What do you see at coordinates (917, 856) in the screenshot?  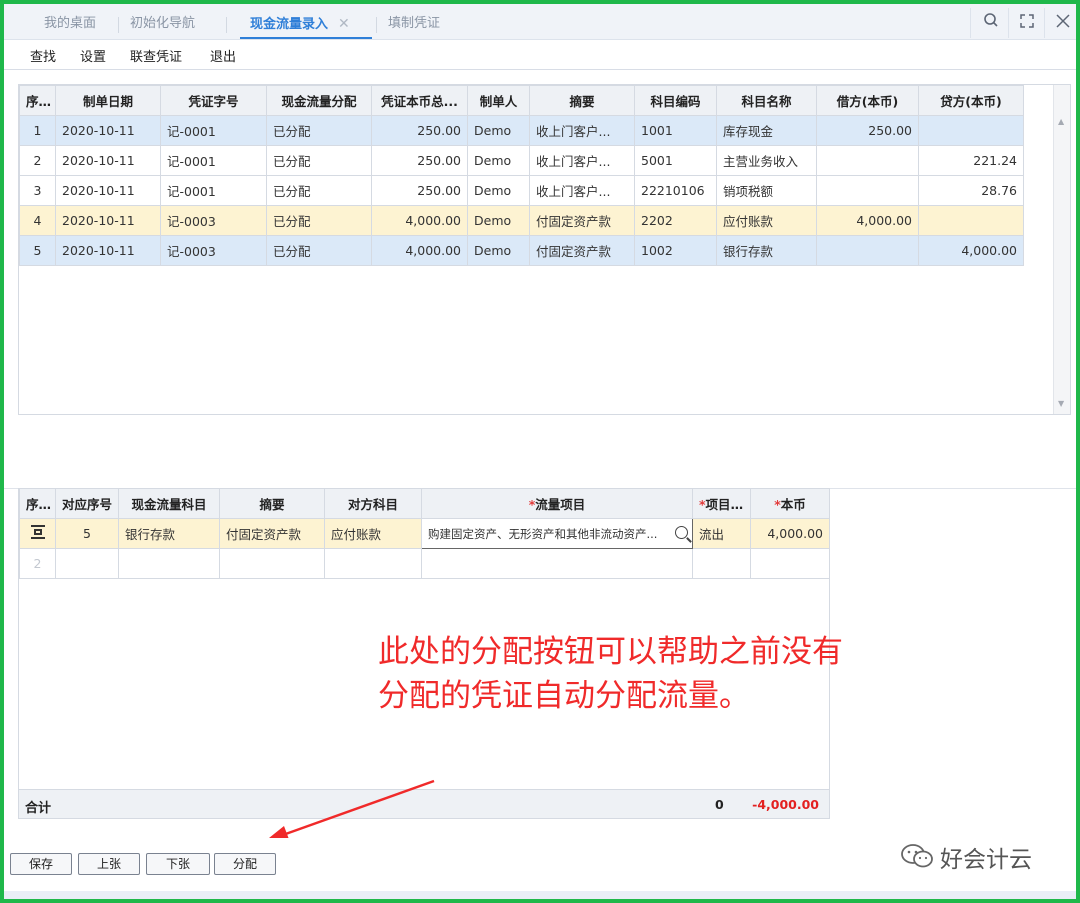 I see `wechat-icon` at bounding box center [917, 856].